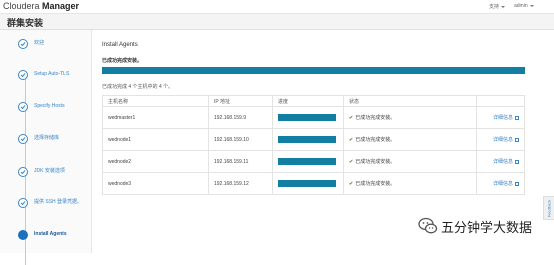 The width and height of the screenshot is (554, 265). I want to click on table-row: wedmaster1 192.168.159.9 ✔ 已成功完成安装。 详细信息, so click(313, 117).